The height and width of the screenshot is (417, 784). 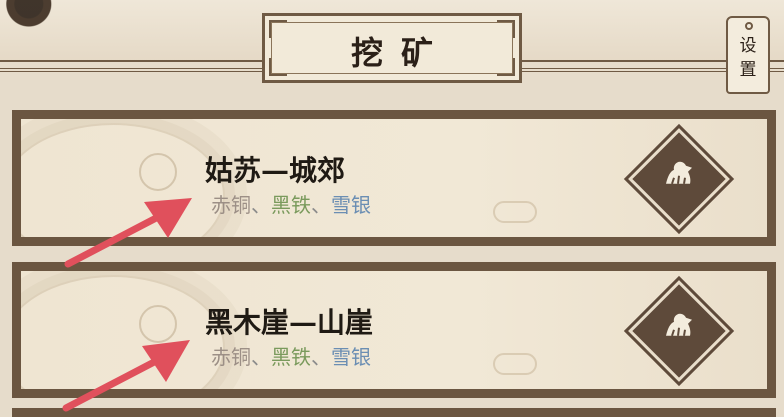 I want to click on corner-ink-decoration, so click(x=36, y=16).